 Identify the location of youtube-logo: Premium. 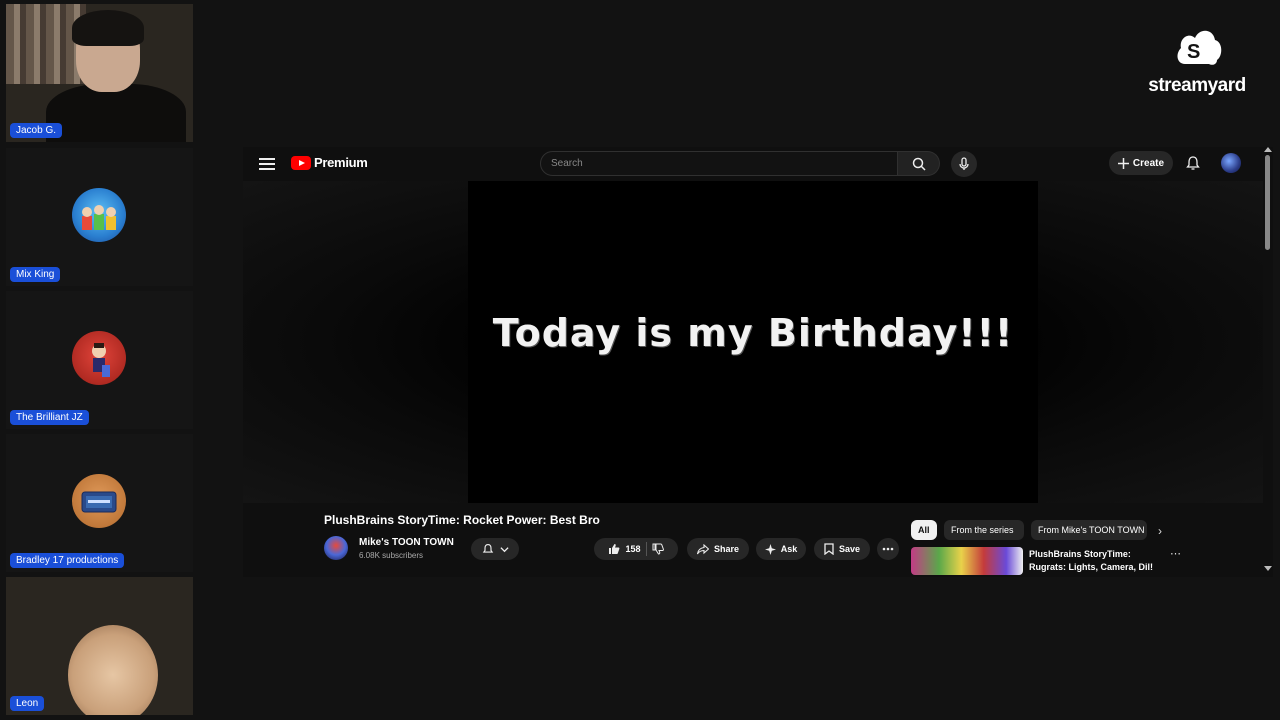
(329, 162).